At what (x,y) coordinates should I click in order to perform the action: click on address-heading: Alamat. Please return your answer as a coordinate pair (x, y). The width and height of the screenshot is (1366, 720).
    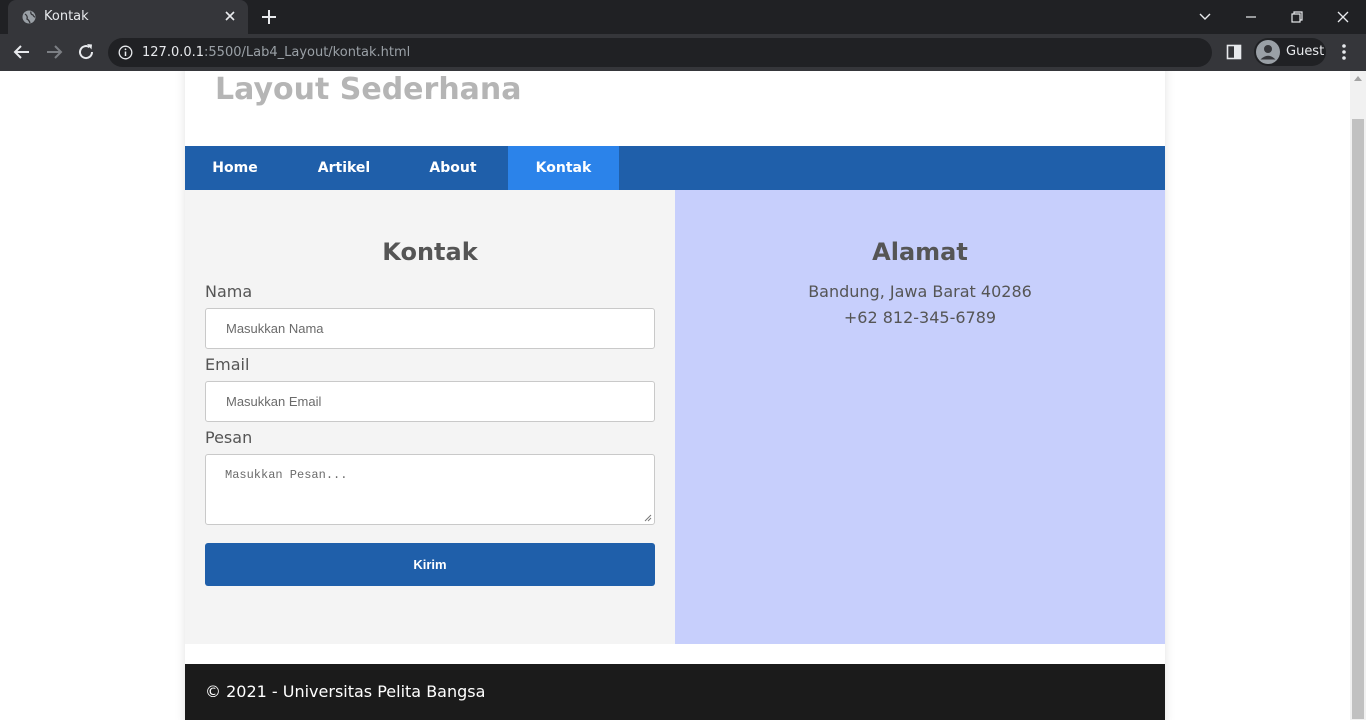
    Looking at the image, I should click on (920, 252).